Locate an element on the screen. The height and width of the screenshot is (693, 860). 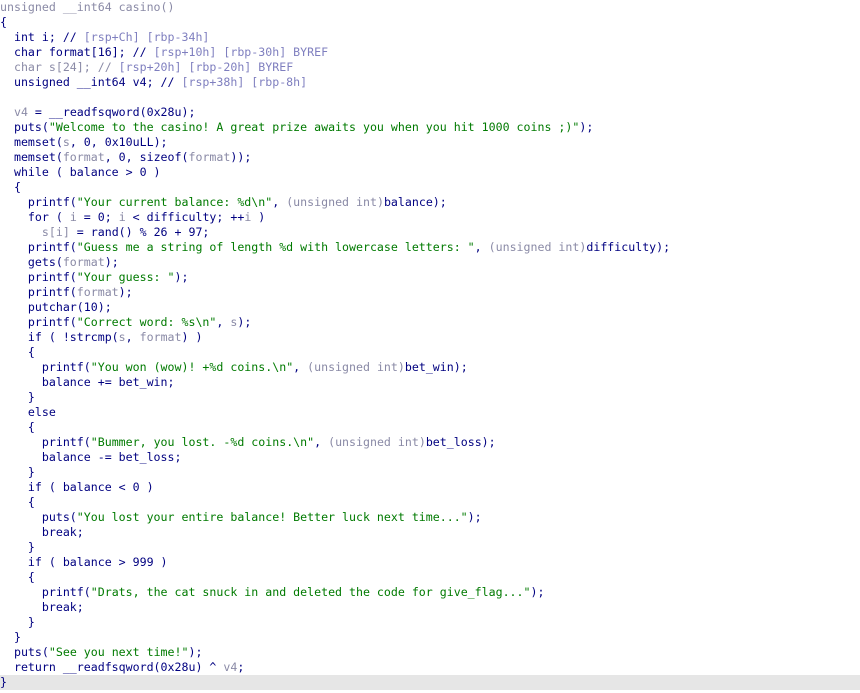
code-token: bet_win); is located at coordinates (436, 367).